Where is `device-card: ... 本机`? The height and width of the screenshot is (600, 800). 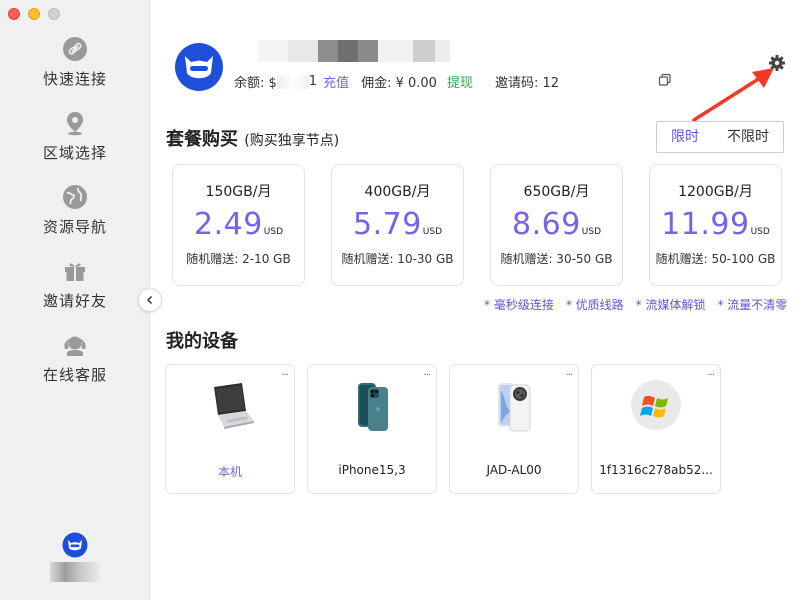
device-card: ... 本机 is located at coordinates (230, 429).